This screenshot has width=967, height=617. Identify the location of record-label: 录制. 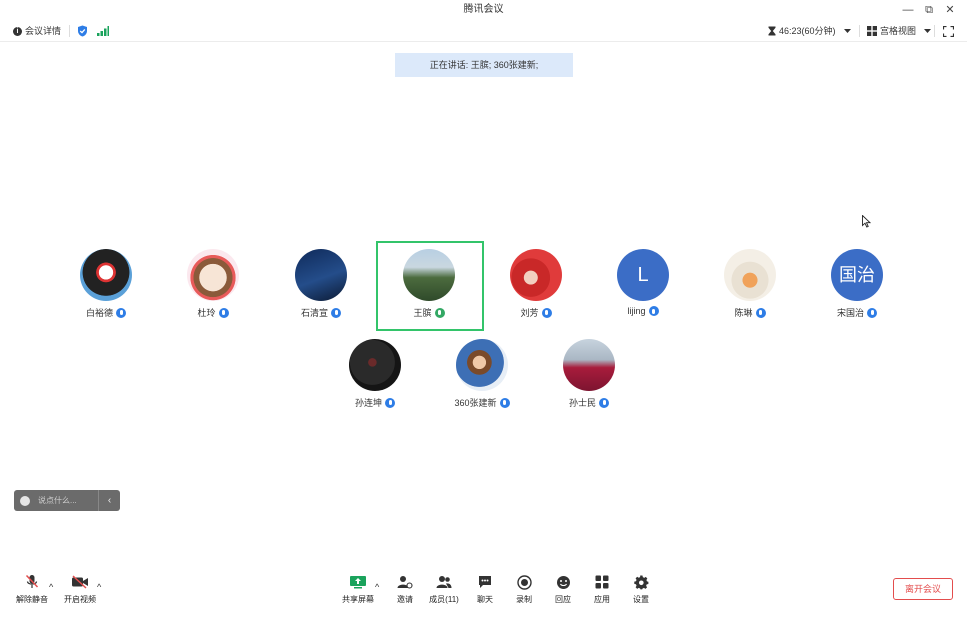
(524, 599).